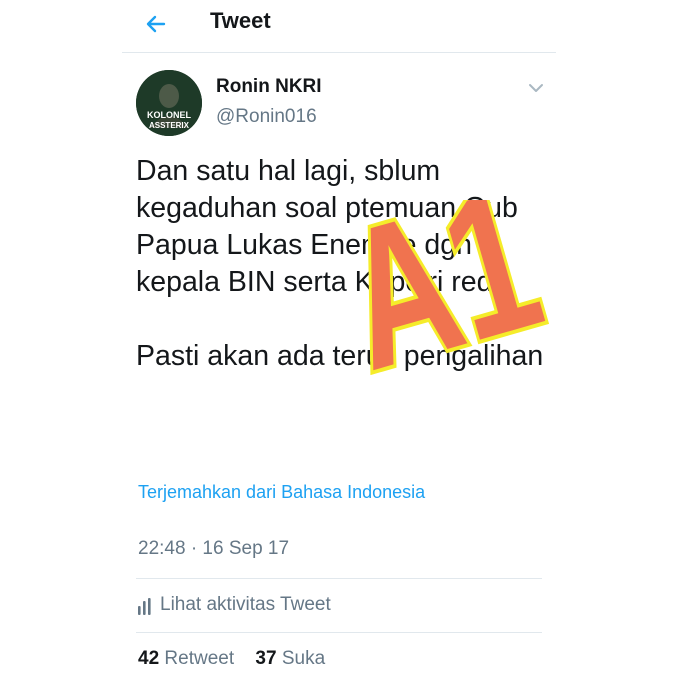 The width and height of the screenshot is (680, 680). I want to click on top-bar: Tweet, so click(339, 26).